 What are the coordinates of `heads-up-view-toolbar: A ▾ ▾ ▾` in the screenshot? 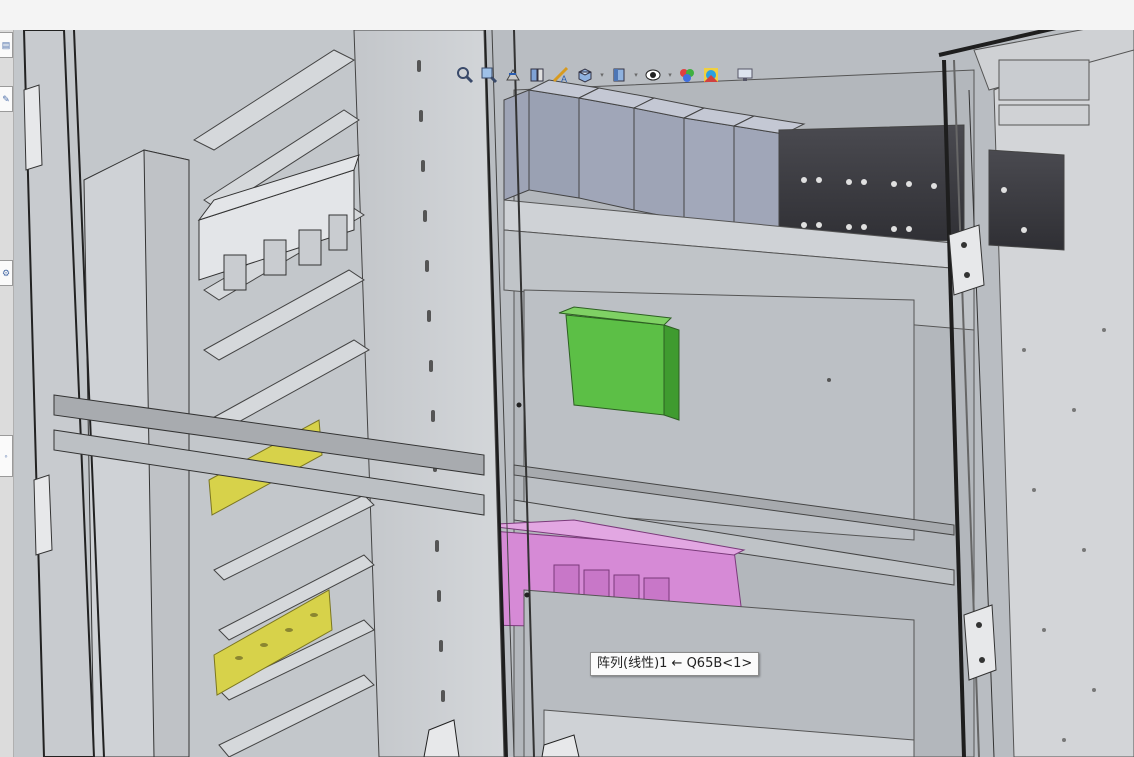 It's located at (605, 75).